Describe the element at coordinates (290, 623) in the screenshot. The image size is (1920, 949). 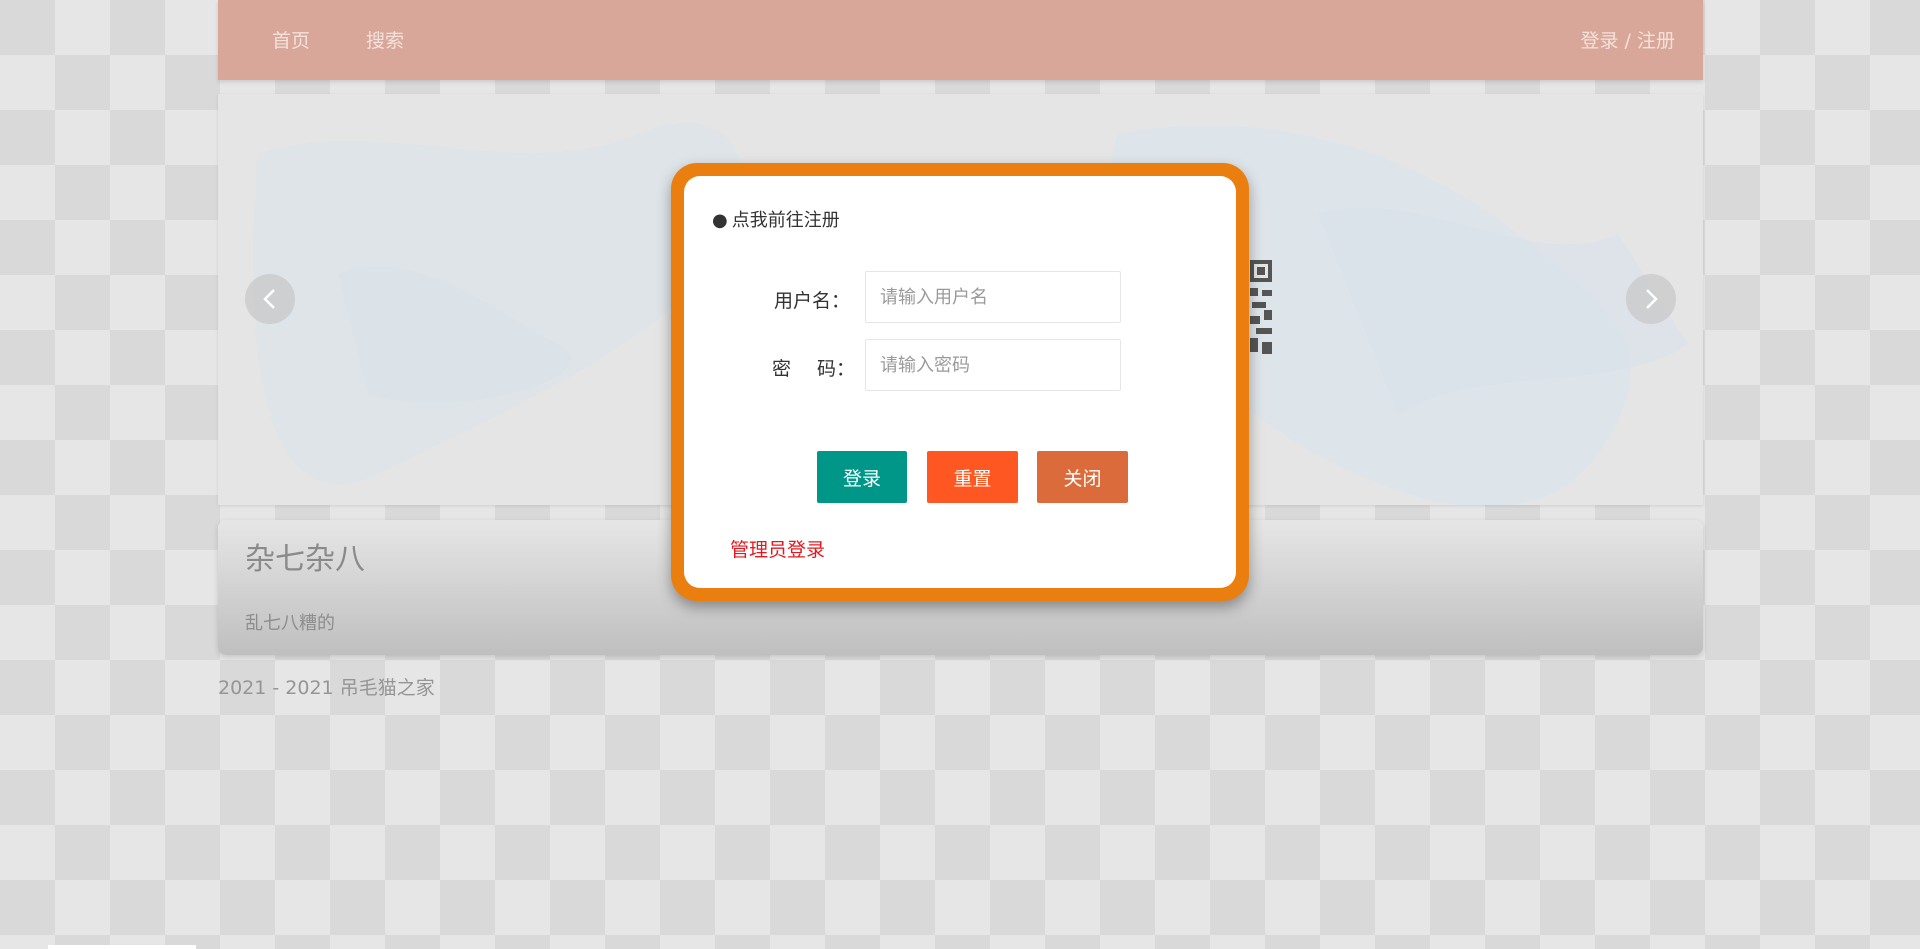
I see `card-description: 乱七八糟的` at that location.